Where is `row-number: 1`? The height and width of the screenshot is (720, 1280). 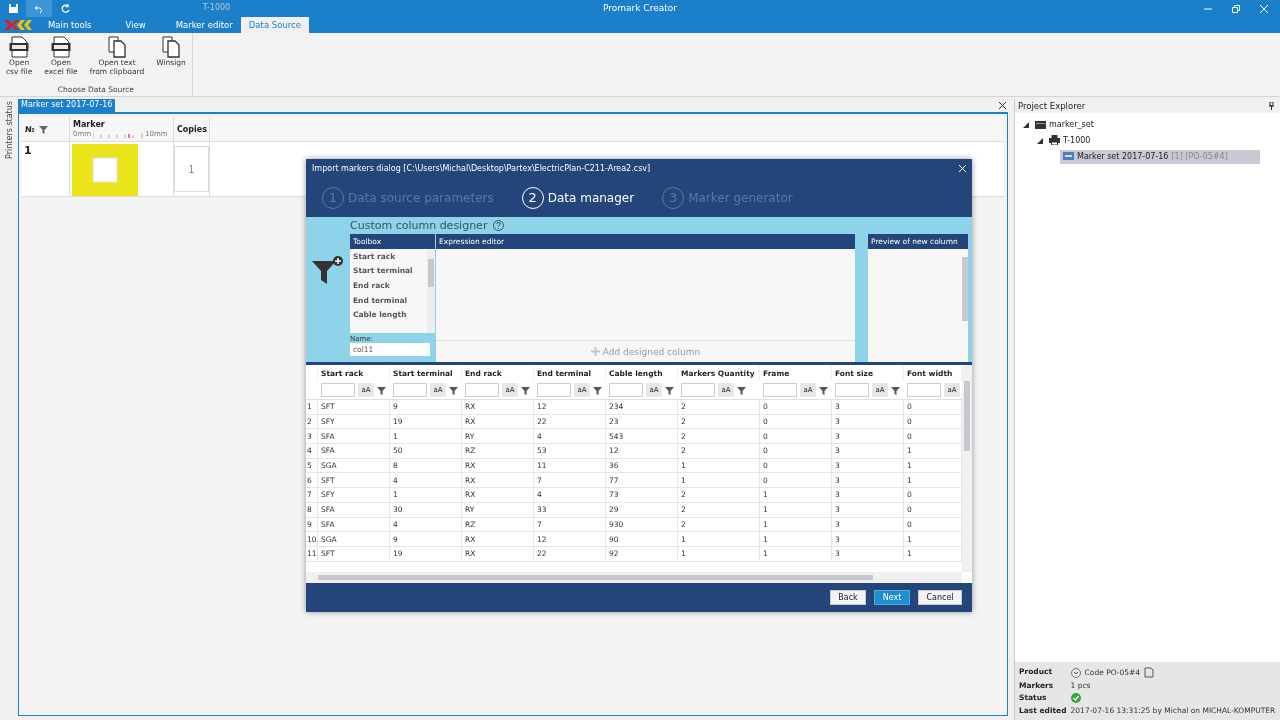
row-number: 1 is located at coordinates (28, 151).